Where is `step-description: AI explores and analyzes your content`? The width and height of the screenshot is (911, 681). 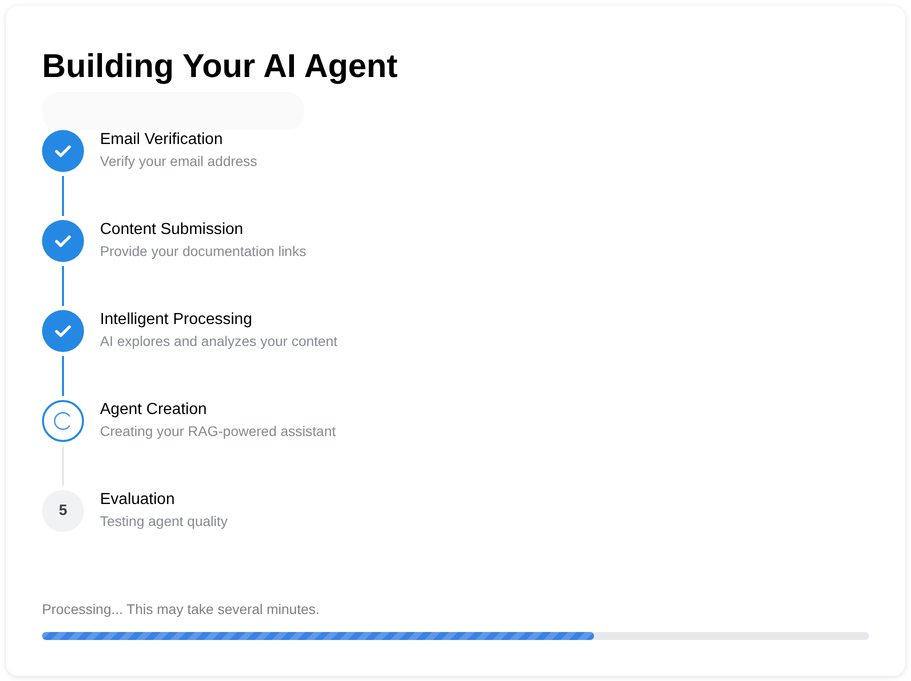
step-description: AI explores and analyzes your content is located at coordinates (219, 341).